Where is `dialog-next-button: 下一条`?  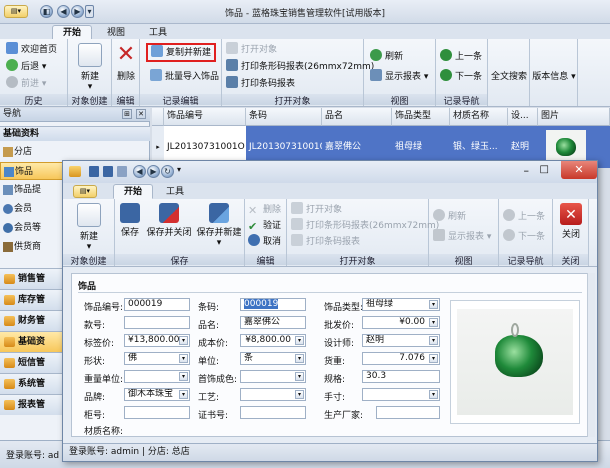 dialog-next-button: 下一条 is located at coordinates (524, 237).